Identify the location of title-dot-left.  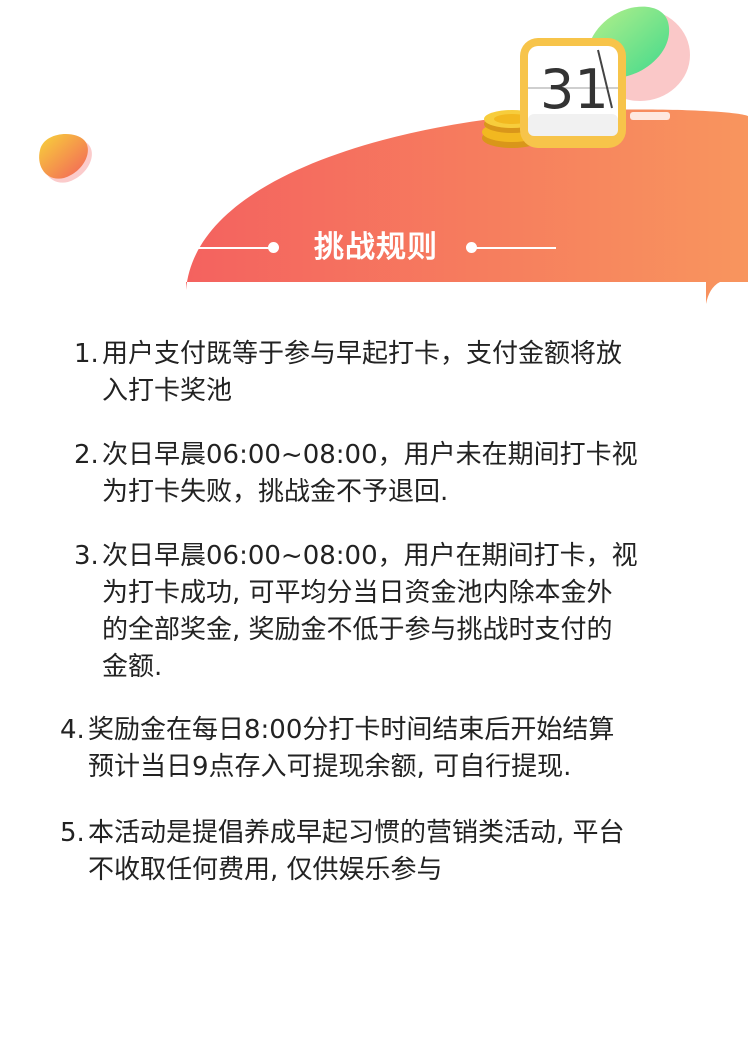
(273, 247).